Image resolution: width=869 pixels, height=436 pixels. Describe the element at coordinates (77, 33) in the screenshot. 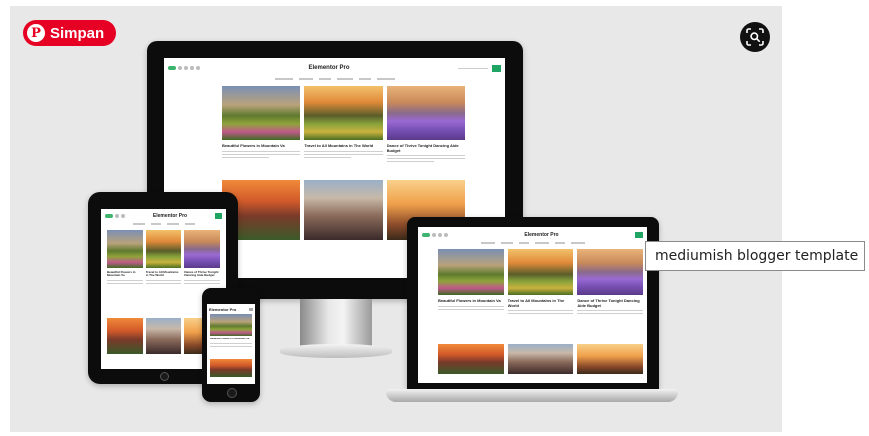

I see `save-button-label: Simpan` at that location.